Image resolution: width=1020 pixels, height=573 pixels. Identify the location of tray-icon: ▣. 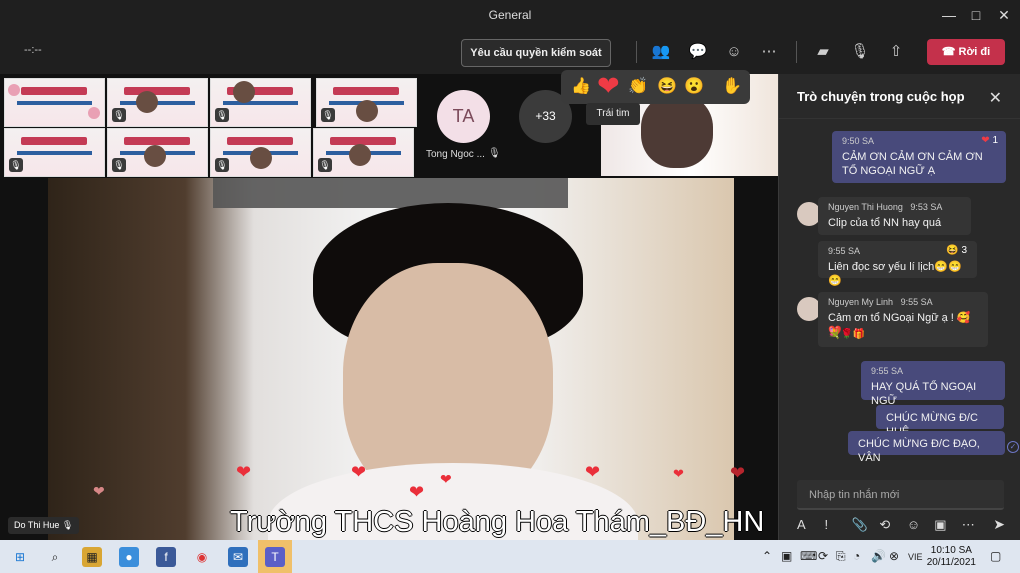
(786, 556).